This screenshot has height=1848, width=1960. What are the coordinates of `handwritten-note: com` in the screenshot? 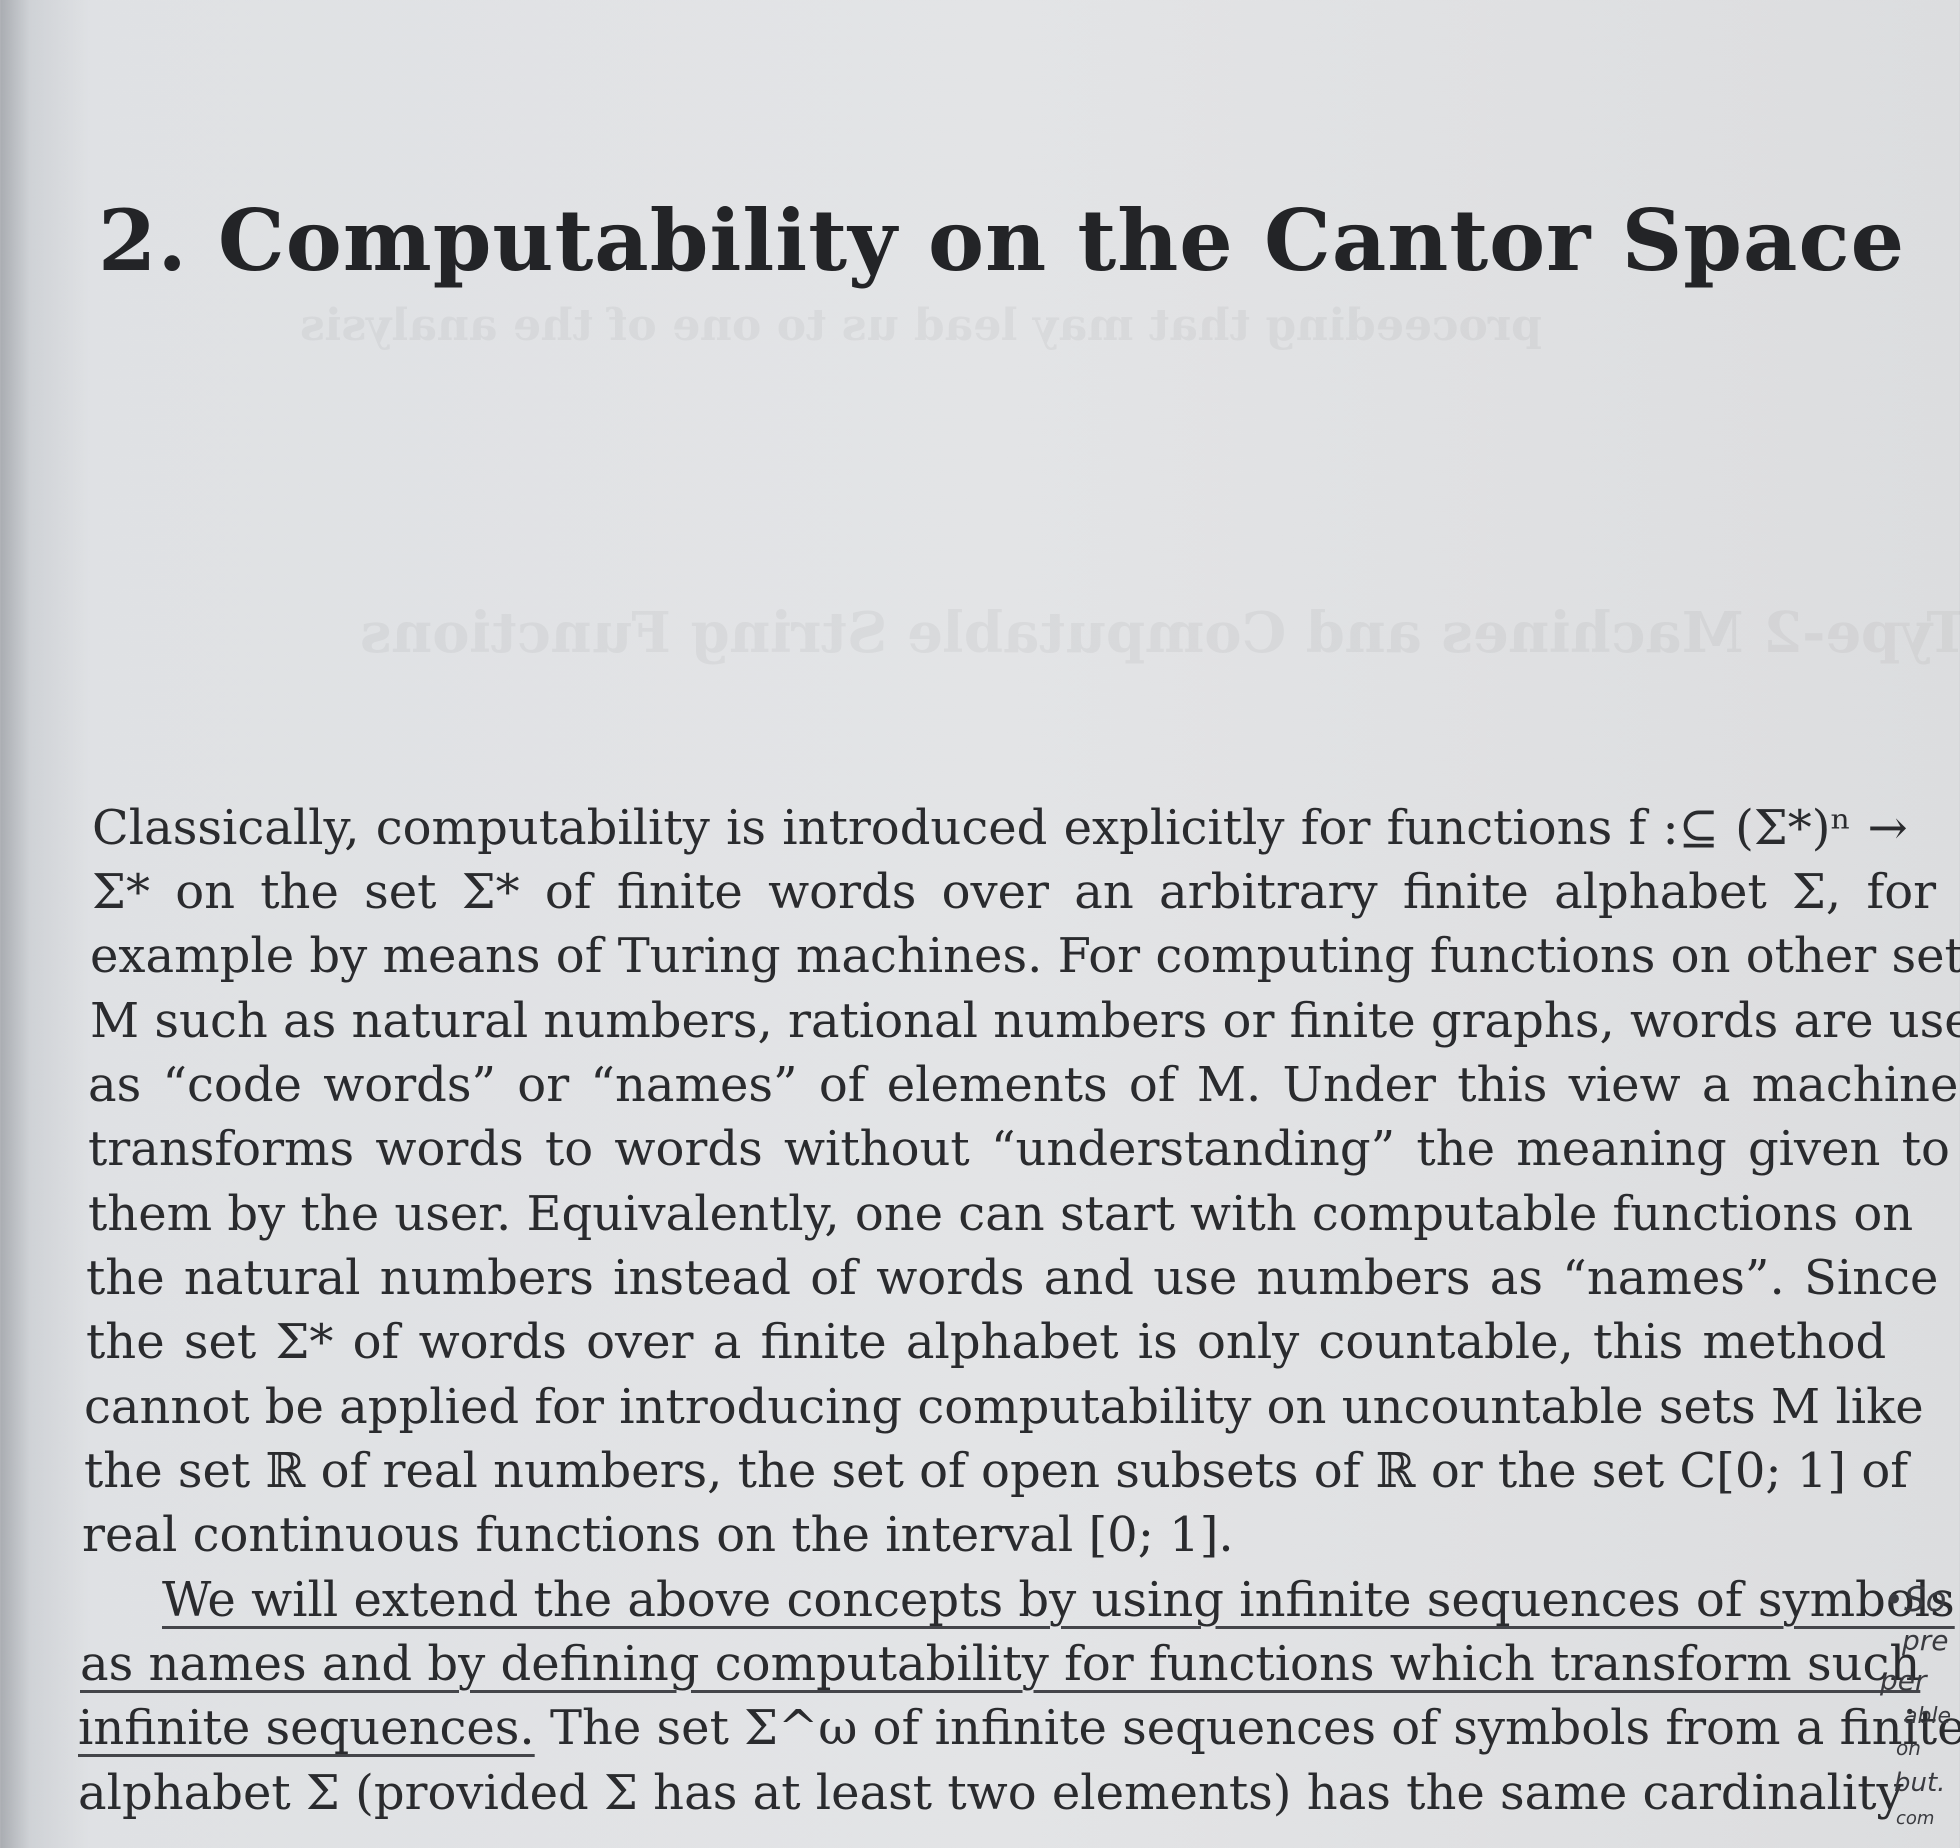 It's located at (1915, 1818).